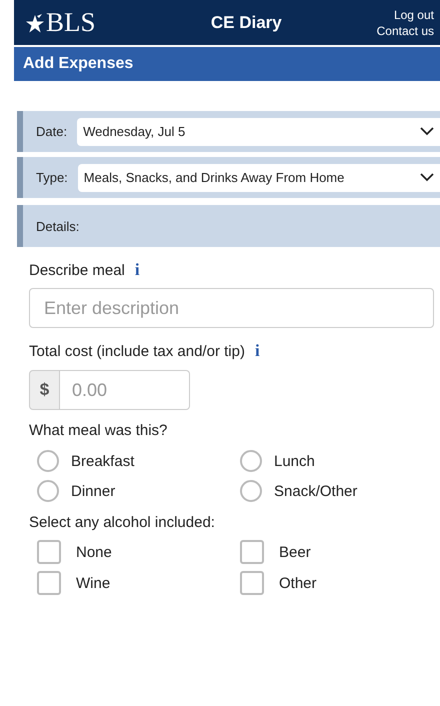  I want to click on currency-prefix: $, so click(44, 390).